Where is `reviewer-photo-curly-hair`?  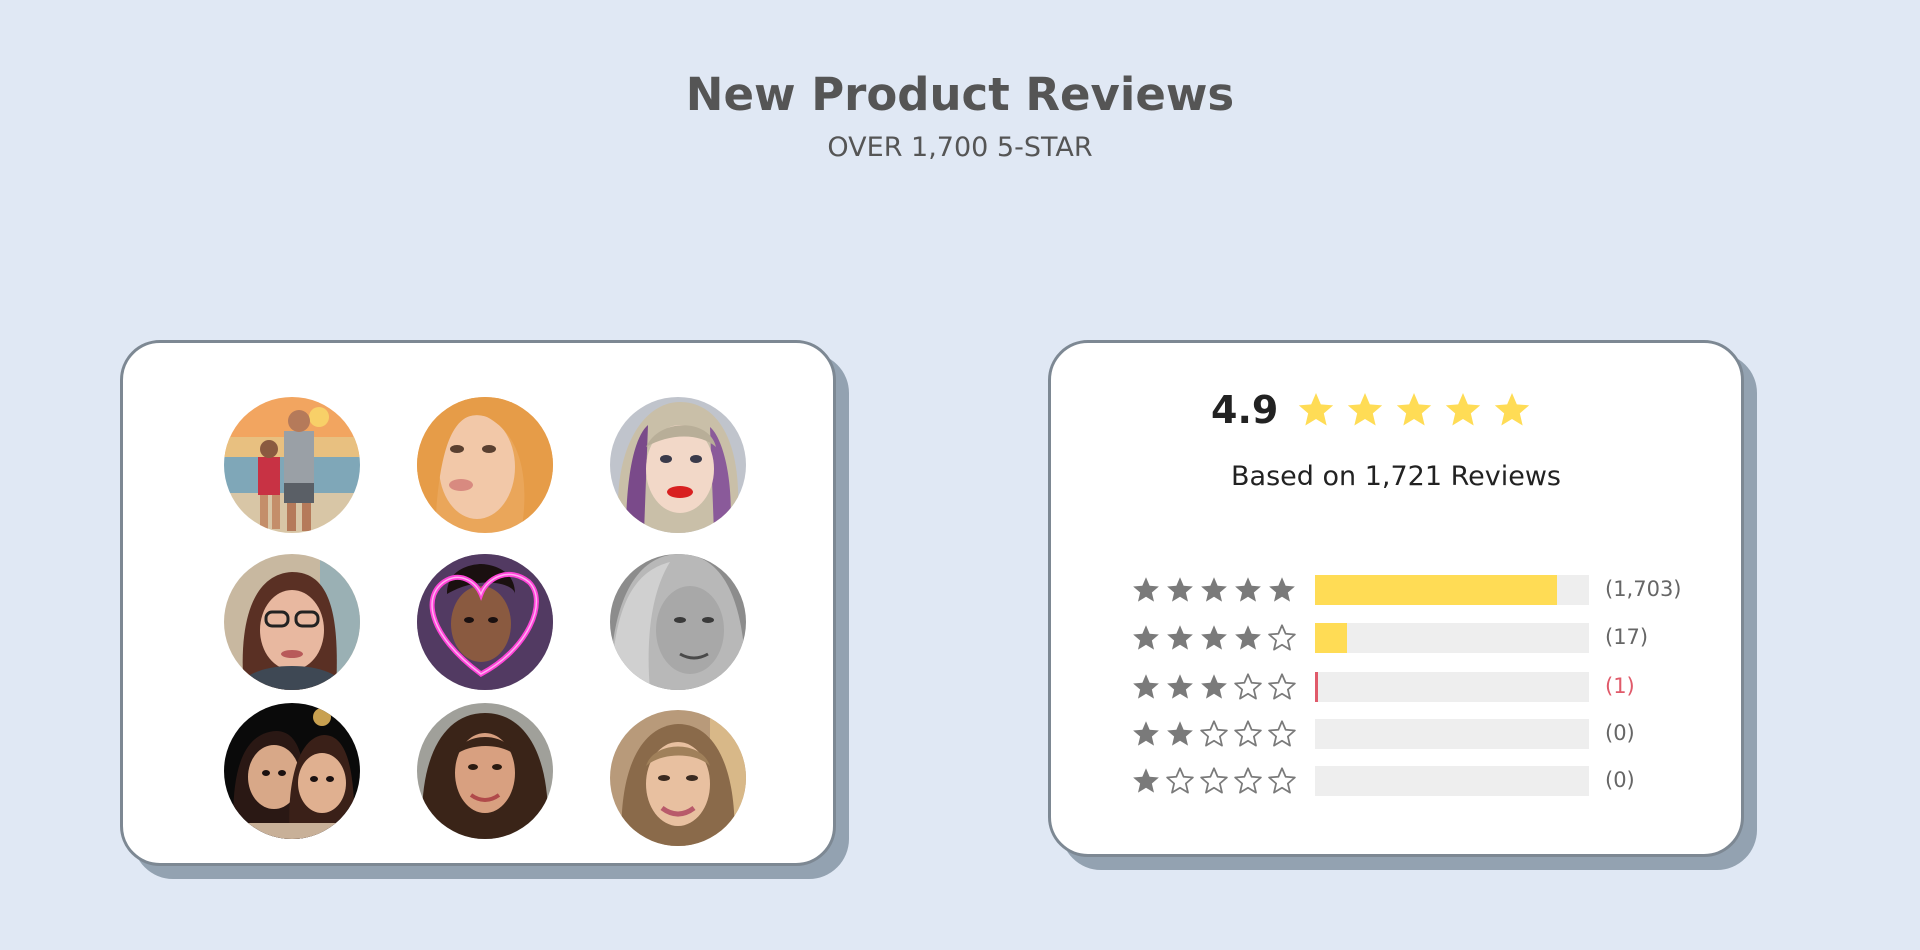 reviewer-photo-curly-hair is located at coordinates (485, 771).